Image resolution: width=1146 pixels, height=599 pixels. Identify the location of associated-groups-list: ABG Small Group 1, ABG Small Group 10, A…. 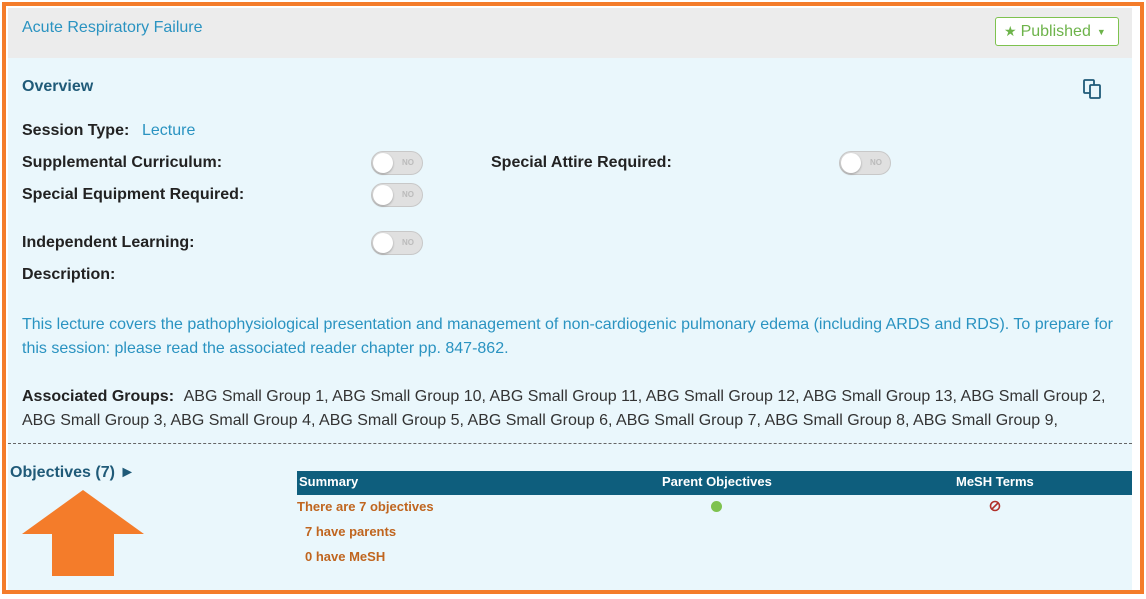
(564, 408).